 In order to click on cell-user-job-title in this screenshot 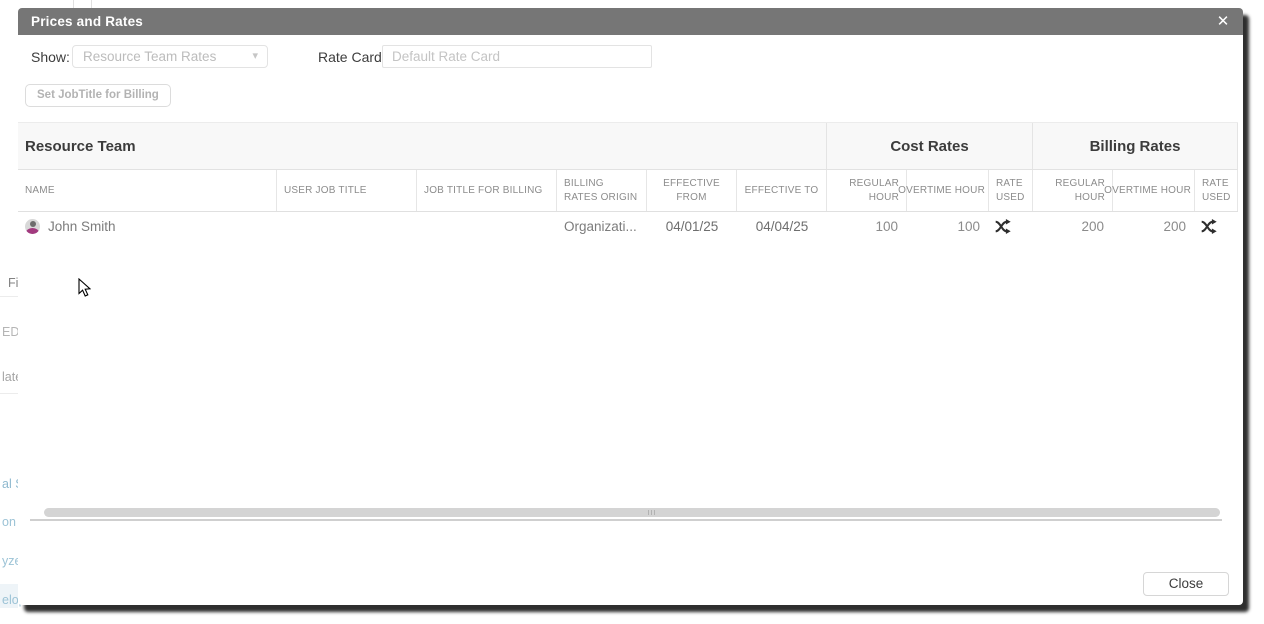, I will do `click(347, 226)`.